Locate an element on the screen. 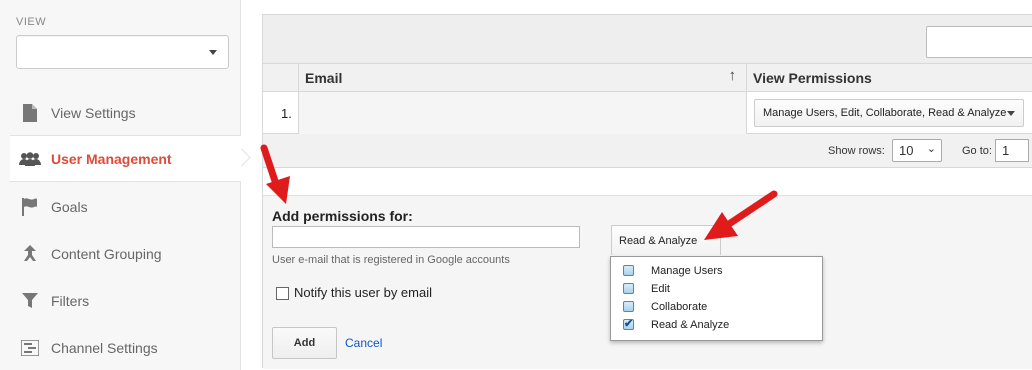 This screenshot has width=1032, height=370. view-label: VIEW is located at coordinates (31, 22).